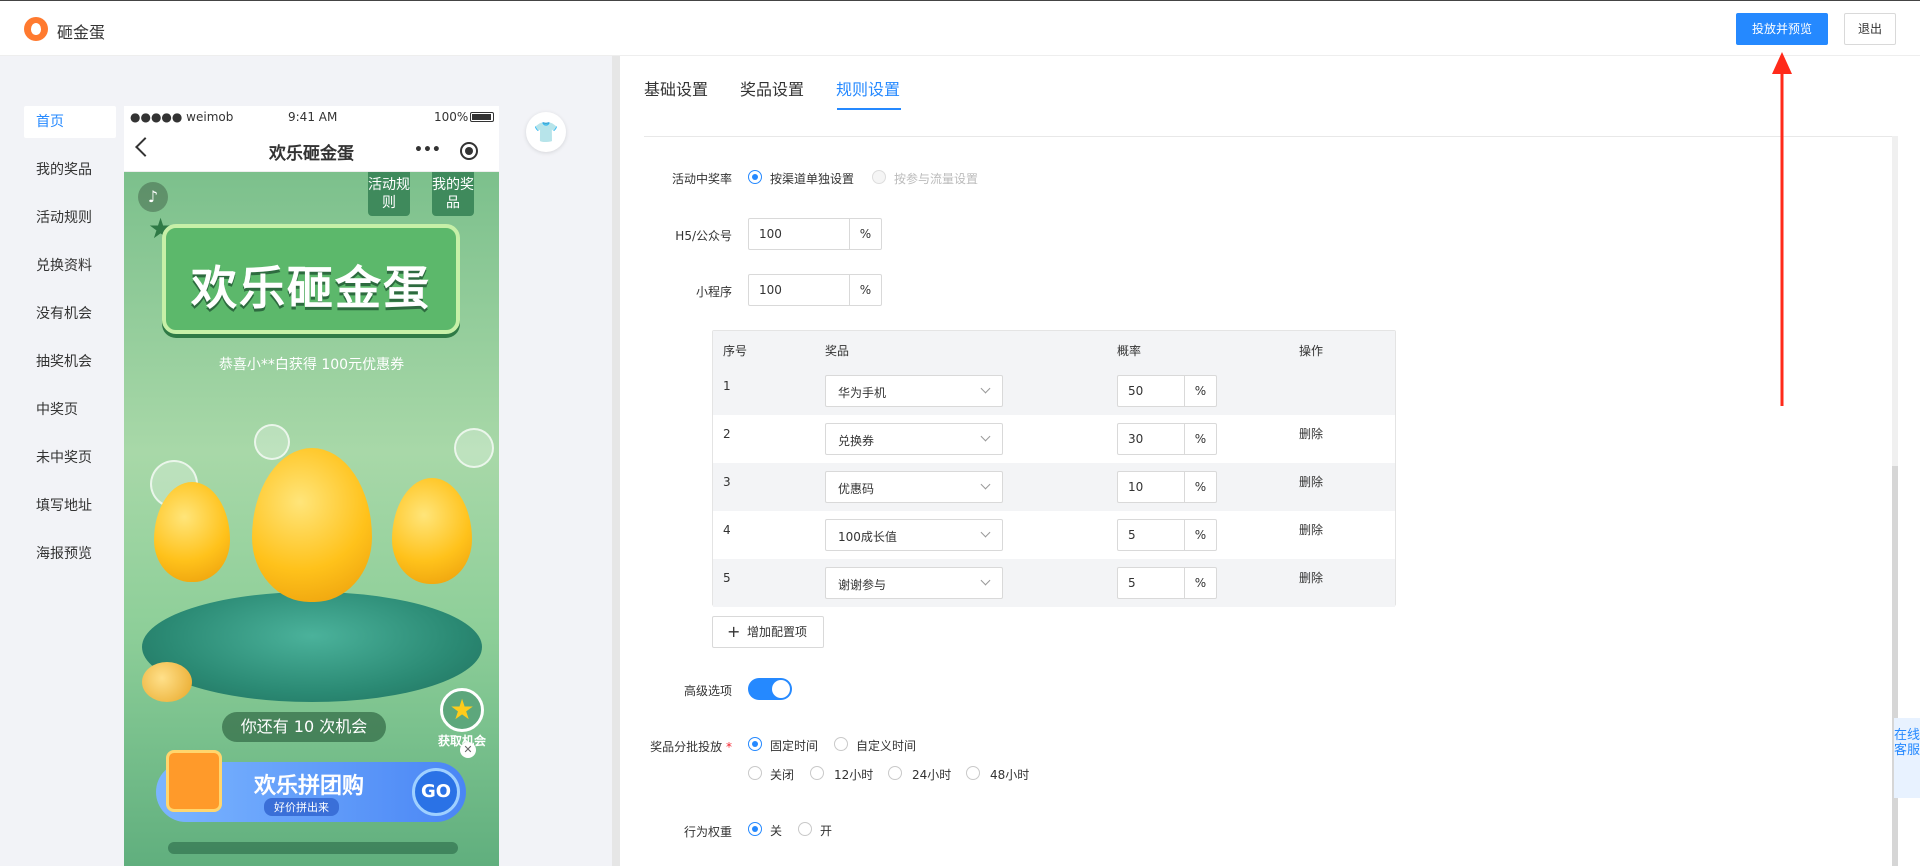  What do you see at coordinates (755, 773) in the screenshot?
I see `interval-off-radio` at bounding box center [755, 773].